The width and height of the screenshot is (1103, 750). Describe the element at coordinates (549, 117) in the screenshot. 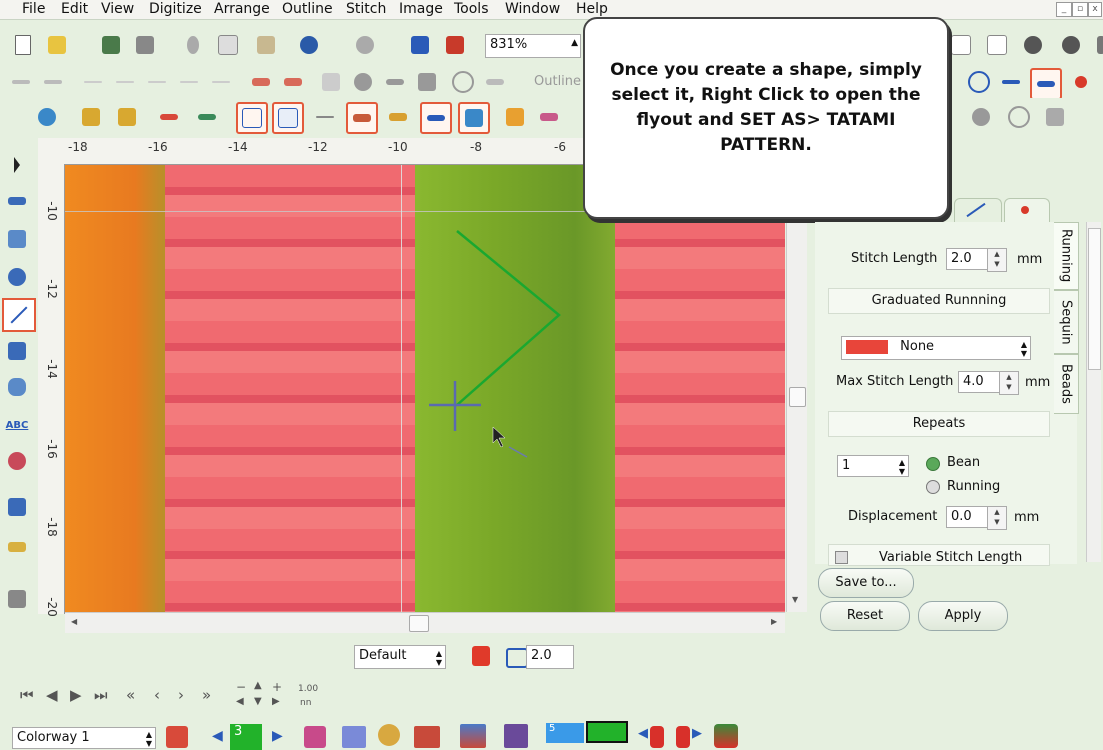

I see `magic-icon` at that location.